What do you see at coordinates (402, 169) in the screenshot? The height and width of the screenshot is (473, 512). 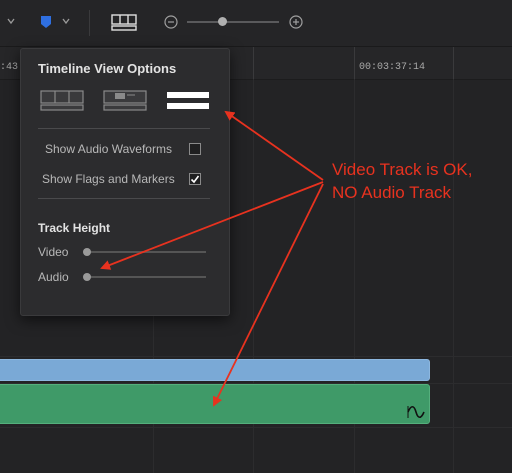 I see `annotation-line-1: Video Track is OK,` at bounding box center [402, 169].